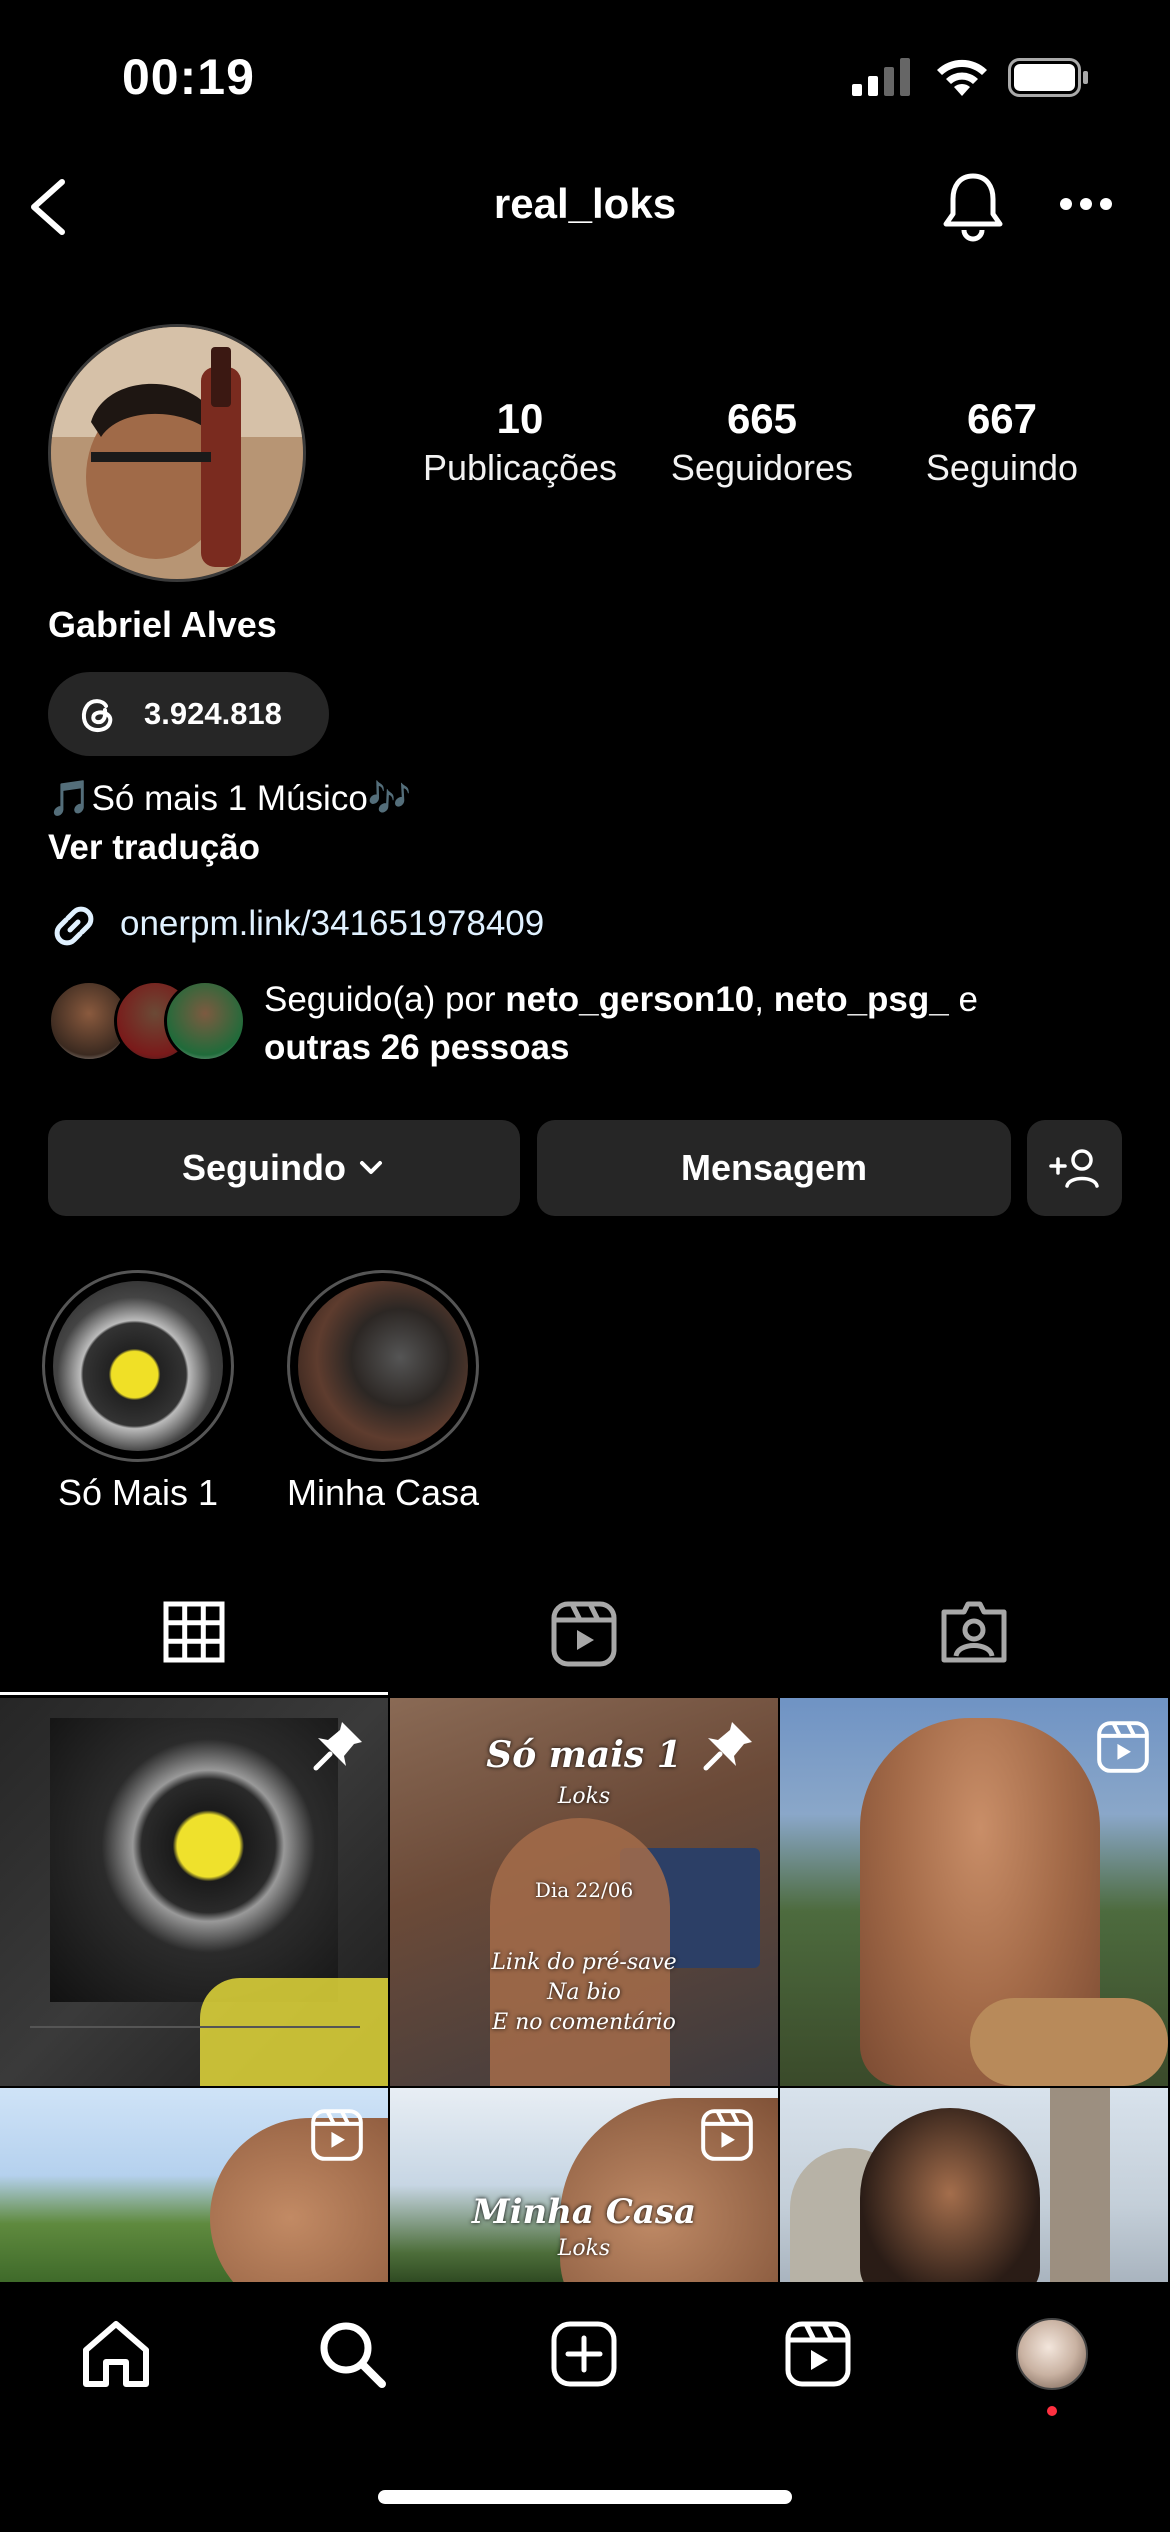 The image size is (1170, 2532). Describe the element at coordinates (194, 1632) in the screenshot. I see `grid-tab-icon` at that location.